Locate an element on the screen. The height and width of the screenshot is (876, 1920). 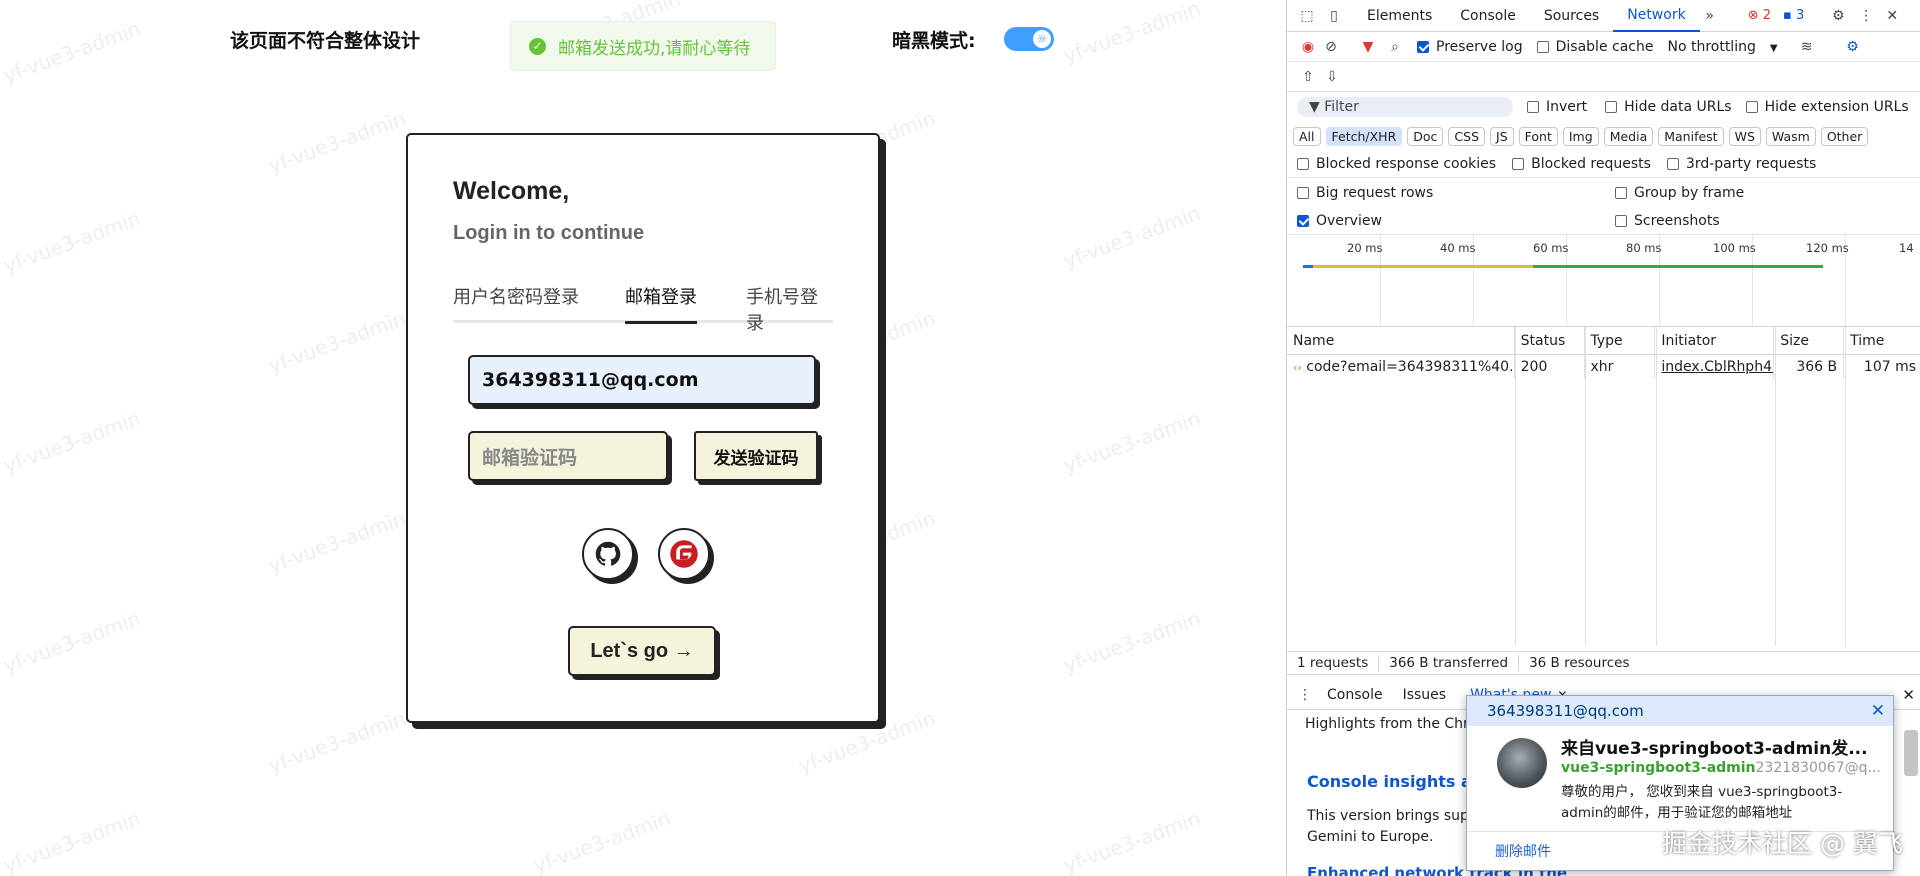
send-code-button: 发送验证码 is located at coordinates (756, 456).